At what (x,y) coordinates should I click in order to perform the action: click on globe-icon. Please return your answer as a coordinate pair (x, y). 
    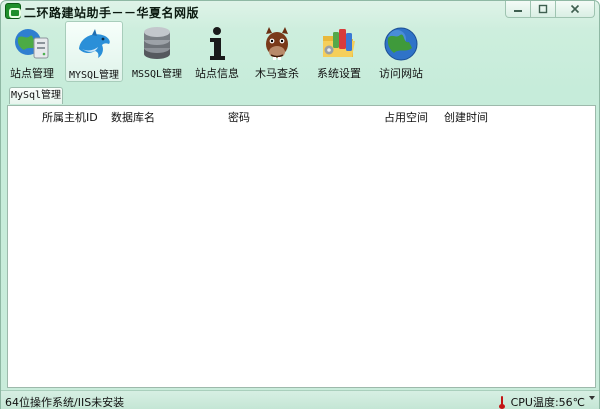
    Looking at the image, I should click on (401, 44).